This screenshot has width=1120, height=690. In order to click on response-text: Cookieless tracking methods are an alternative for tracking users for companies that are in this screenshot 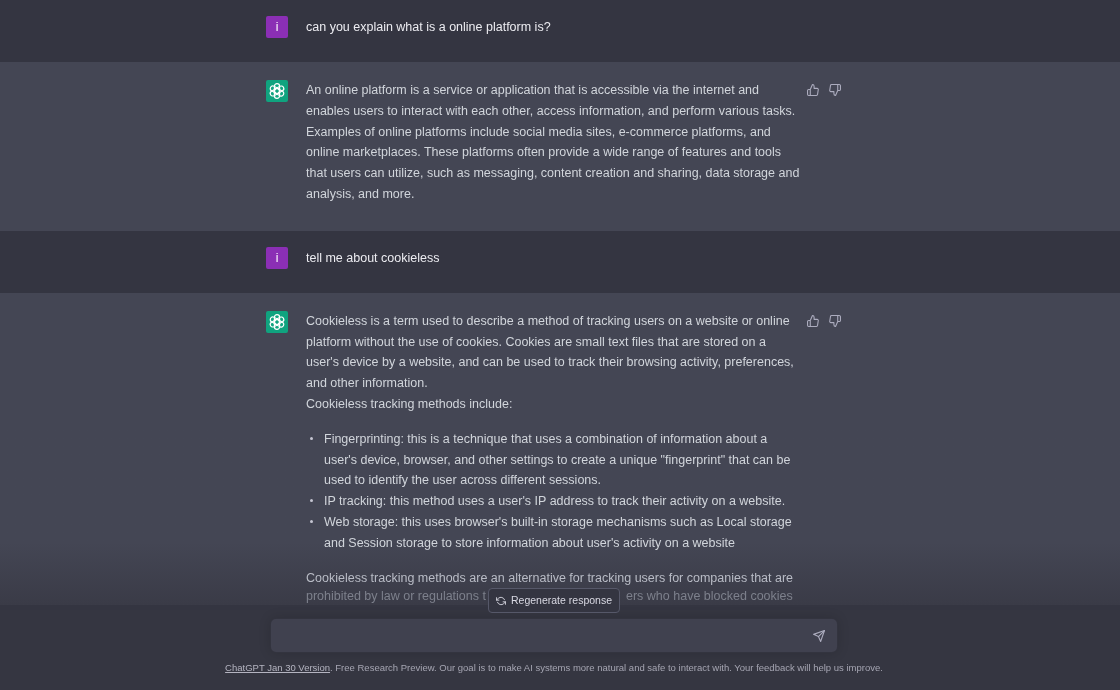, I will do `click(550, 578)`.